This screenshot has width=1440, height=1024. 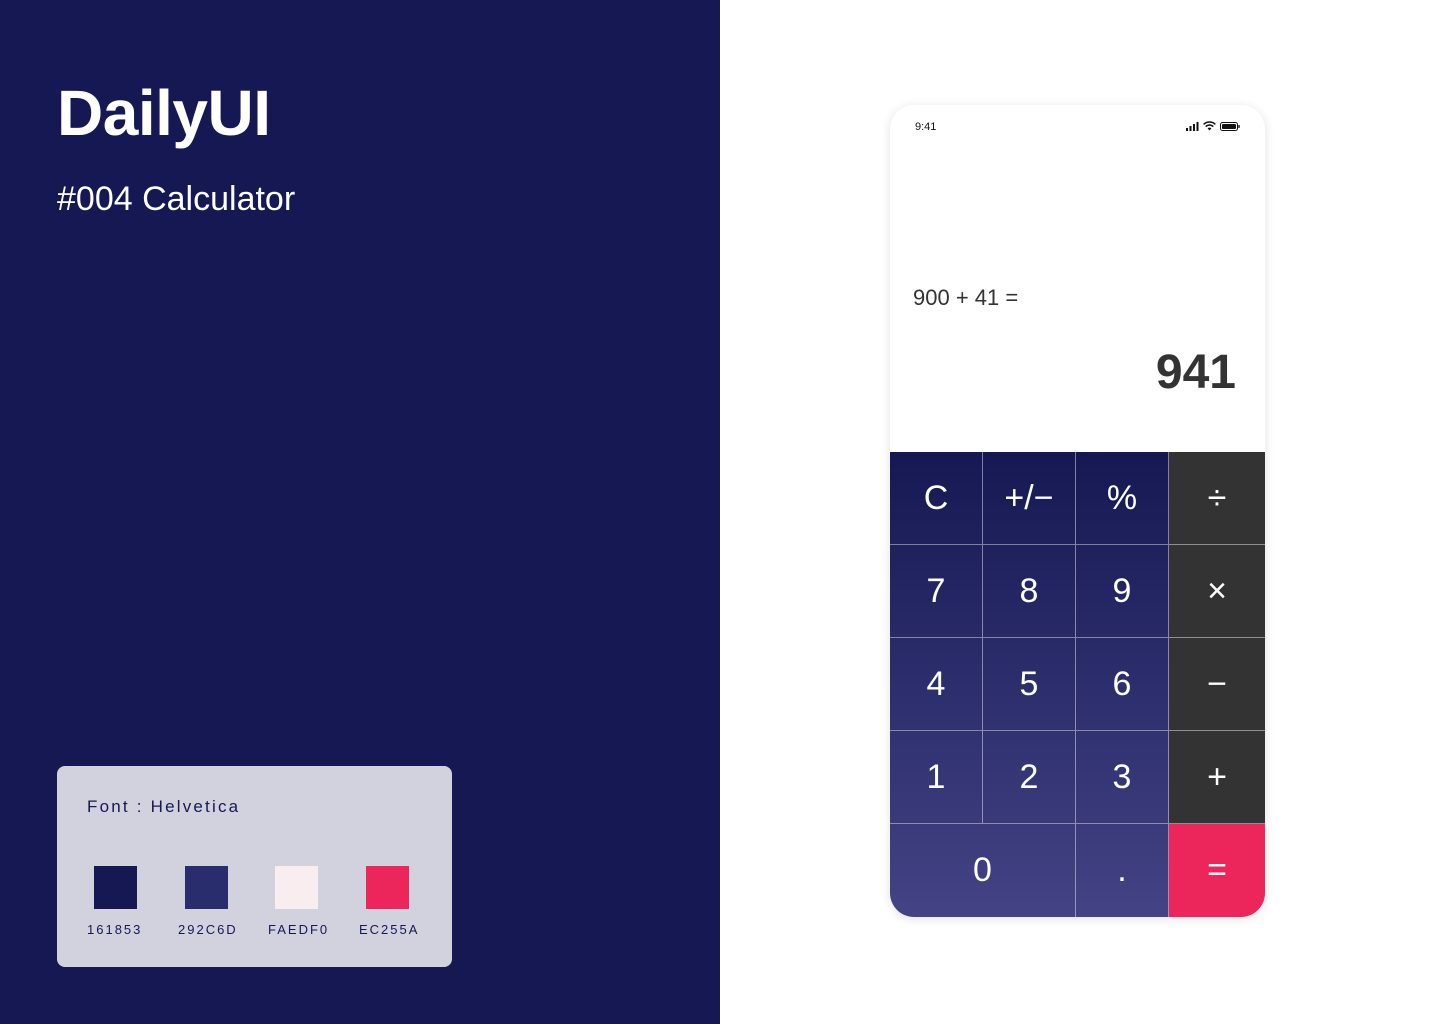 What do you see at coordinates (1122, 870) in the screenshot?
I see `key-decimal: .` at bounding box center [1122, 870].